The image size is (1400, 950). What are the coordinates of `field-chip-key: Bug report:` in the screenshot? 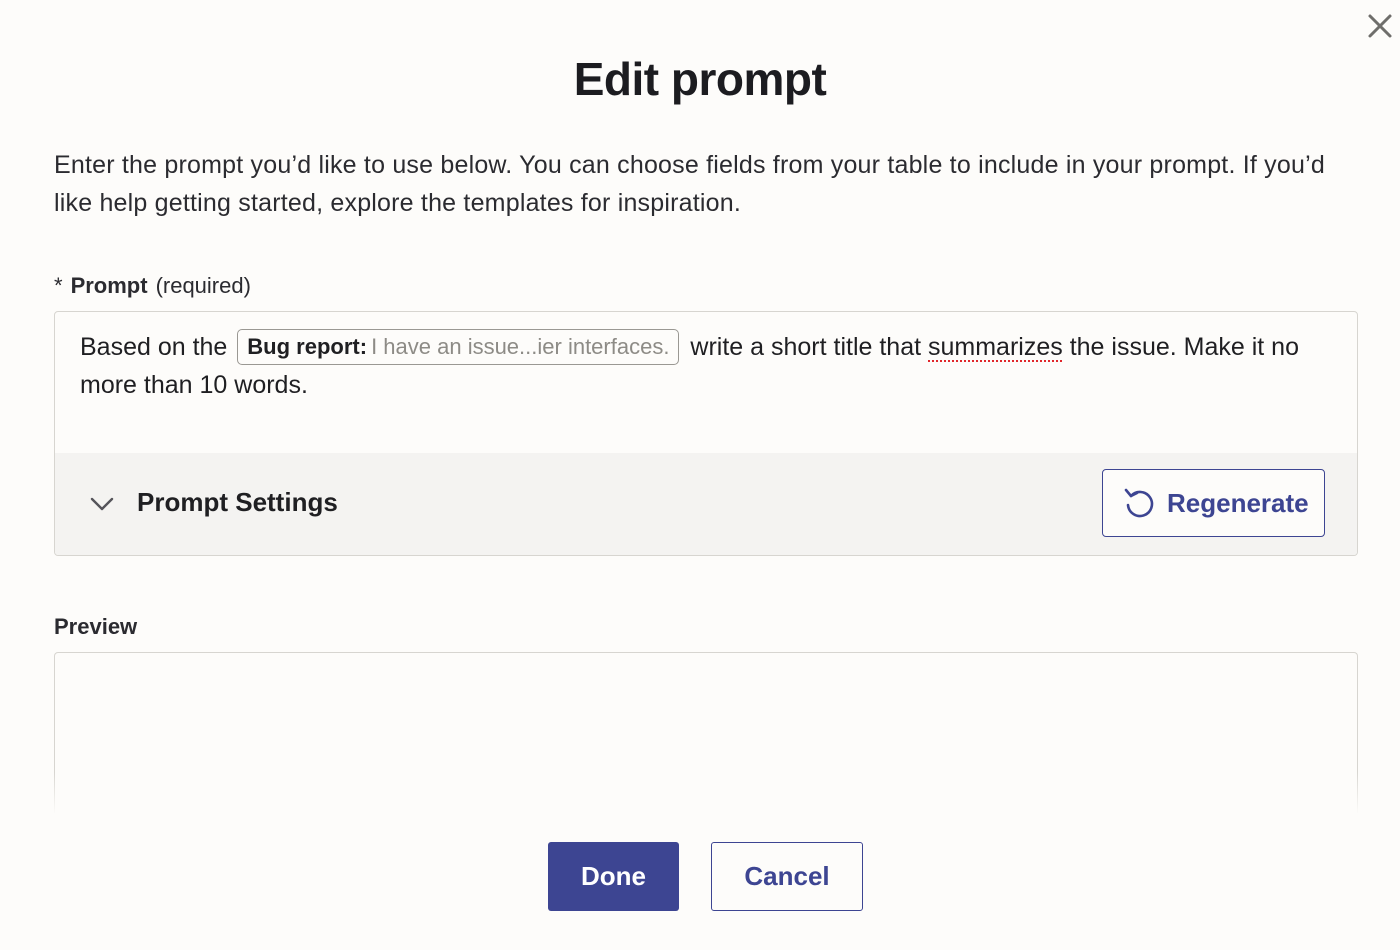 It's located at (307, 346).